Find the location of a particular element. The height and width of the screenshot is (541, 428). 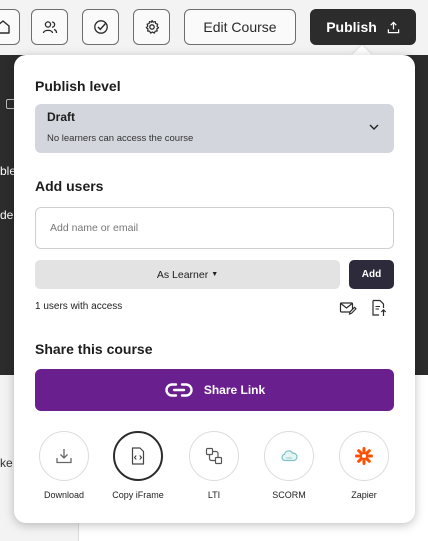

check-circle-icon is located at coordinates (100, 27).